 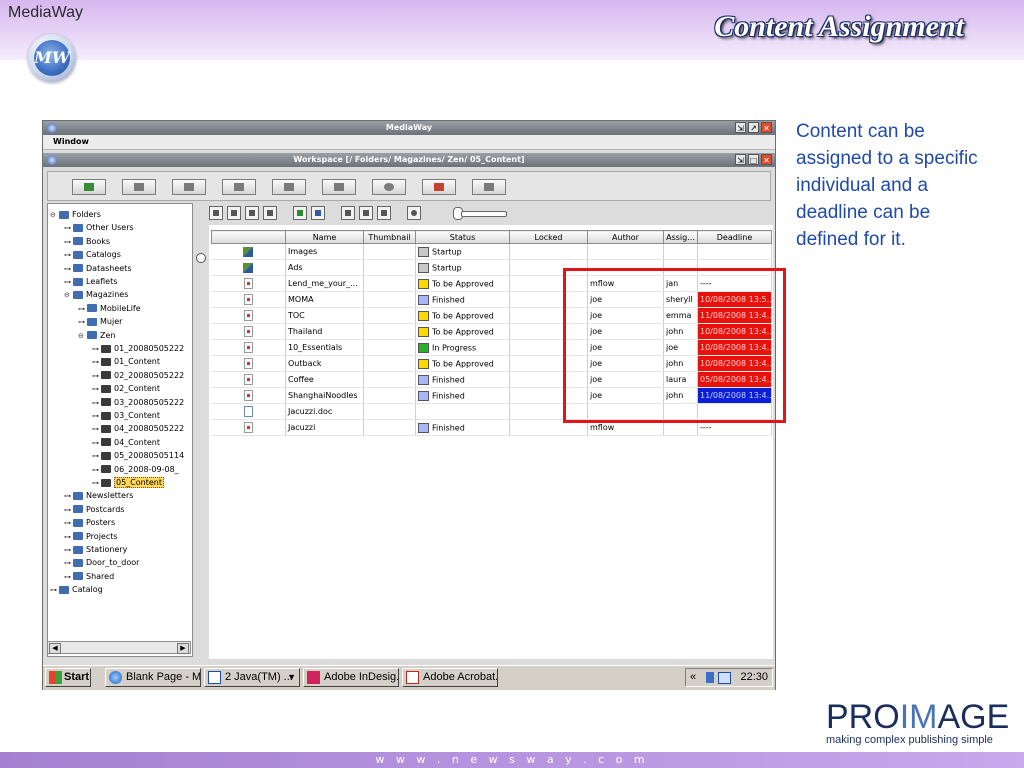 What do you see at coordinates (324, 427) in the screenshot?
I see `name-cell: Jacuzzi` at bounding box center [324, 427].